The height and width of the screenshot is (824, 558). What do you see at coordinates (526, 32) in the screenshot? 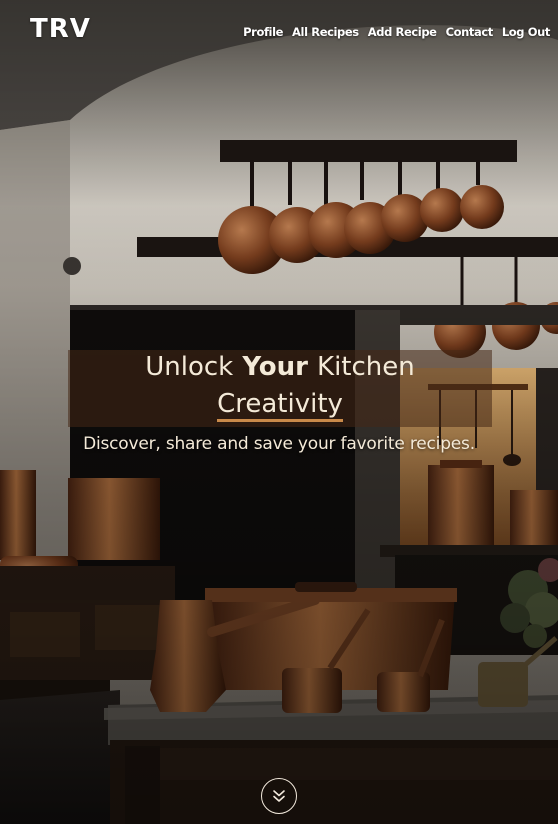
I see `nav-link-log-out: Log Out` at bounding box center [526, 32].